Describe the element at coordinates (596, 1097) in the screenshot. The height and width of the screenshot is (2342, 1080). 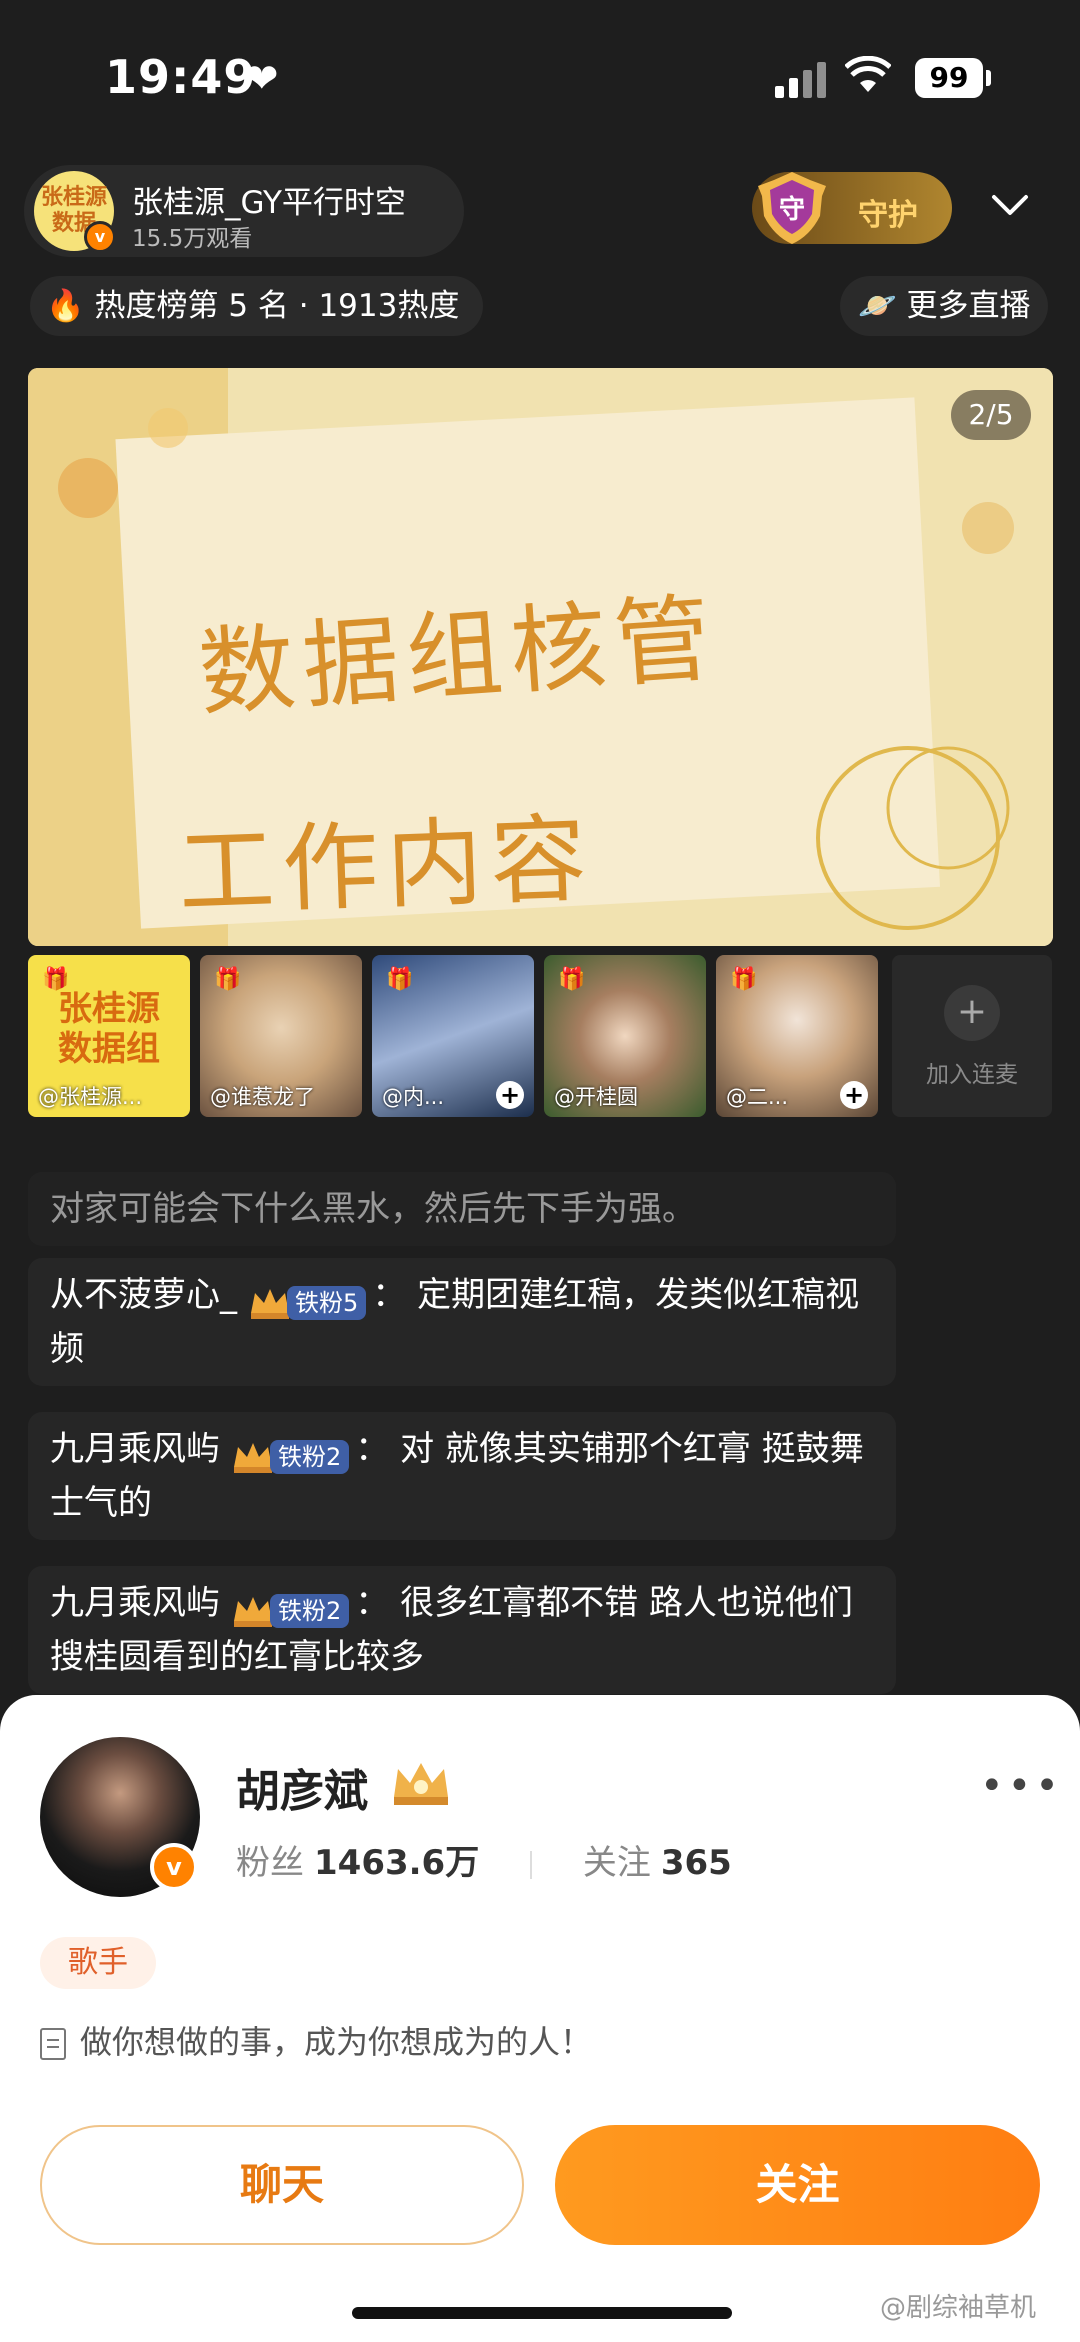
I see `guest-name: @开桂圆` at that location.